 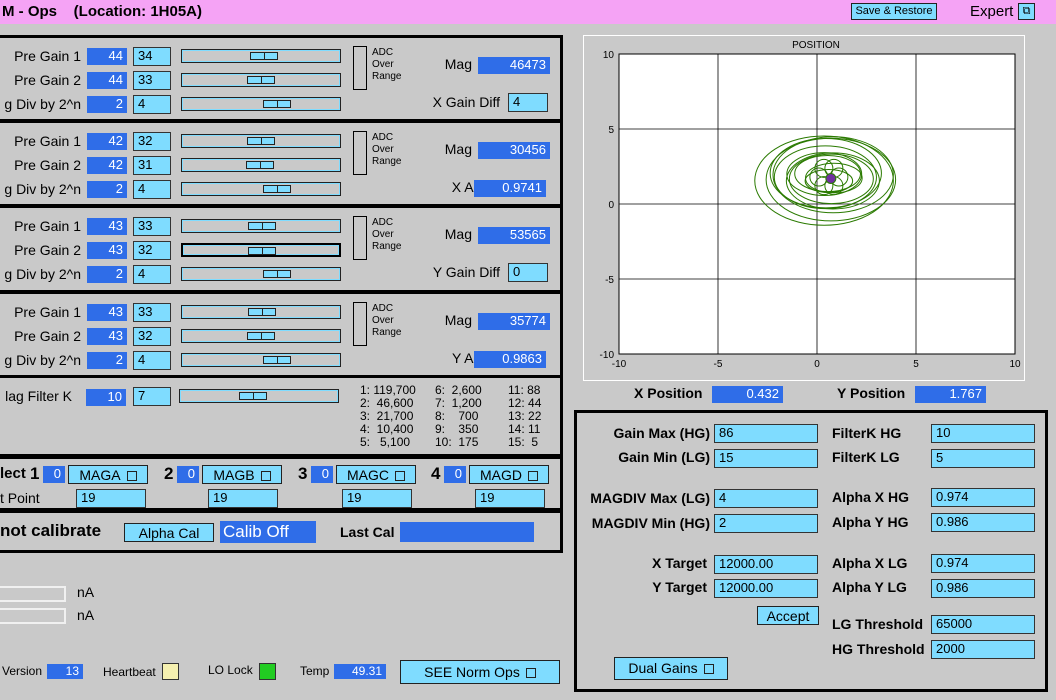 I want to click on alpha-cal-button: Alpha Cal, so click(x=169, y=532).